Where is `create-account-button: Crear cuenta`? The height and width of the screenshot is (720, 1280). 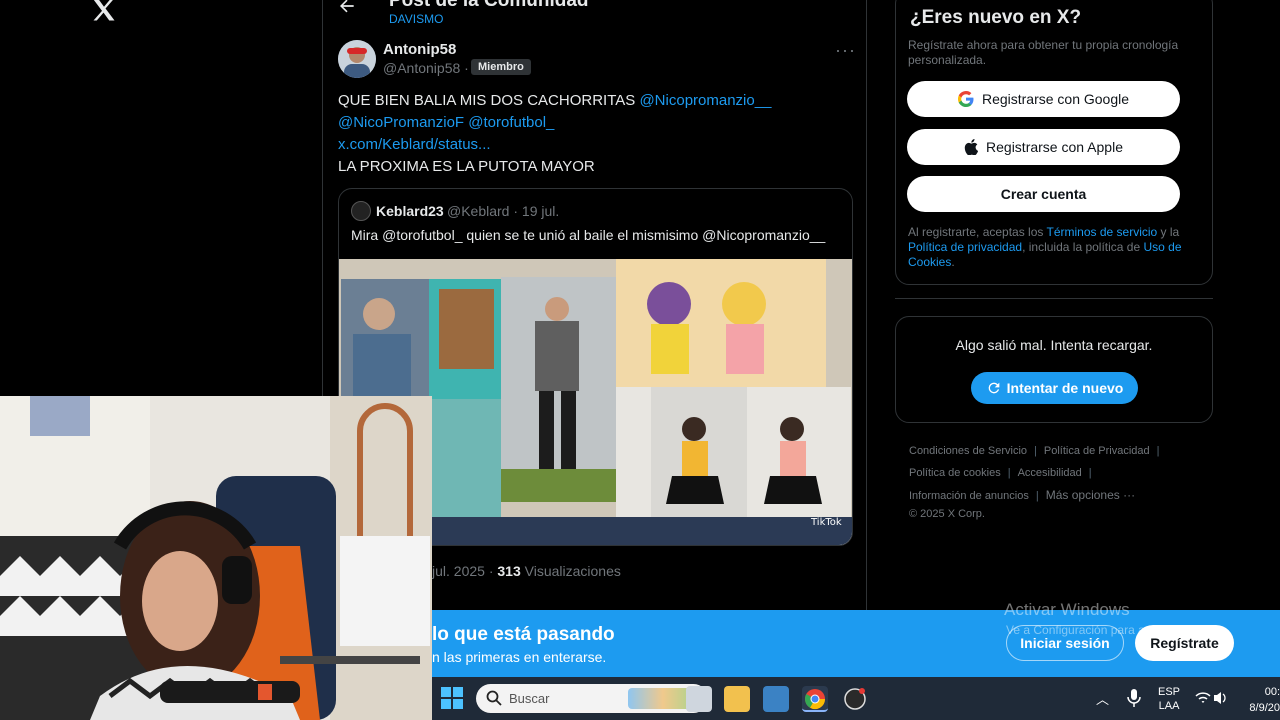 create-account-button: Crear cuenta is located at coordinates (1043, 194).